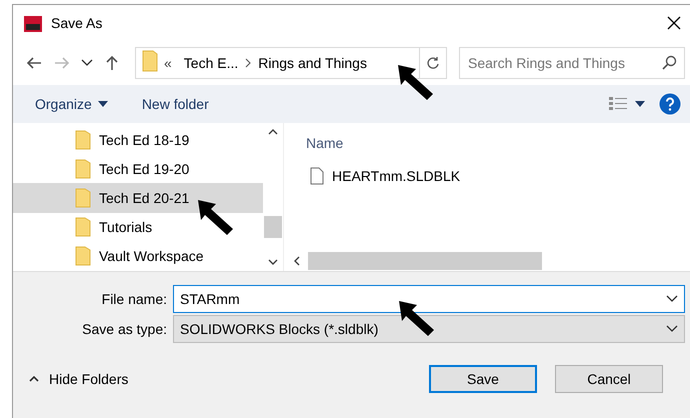  I want to click on close-icon, so click(674, 23).